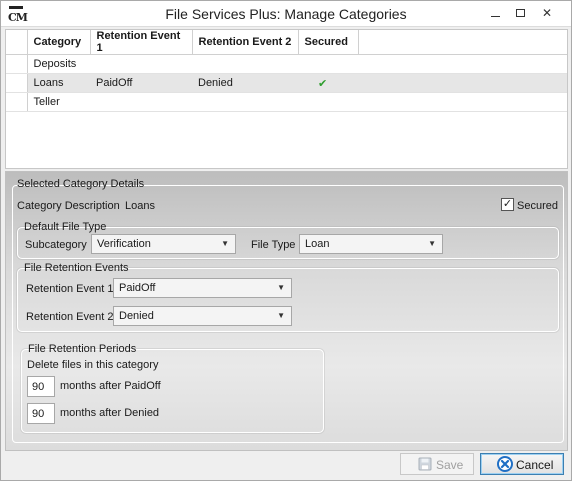 This screenshot has height=481, width=572. What do you see at coordinates (58, 102) in the screenshot?
I see `category-cell: Teller` at bounding box center [58, 102].